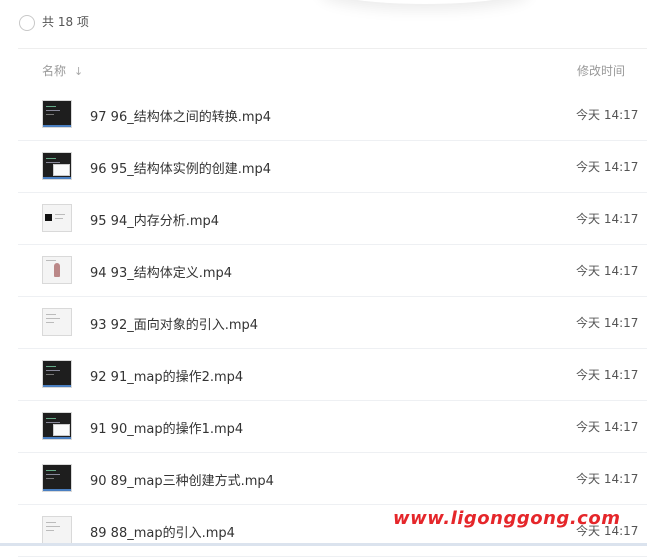 This screenshot has height=557, width=647. I want to click on file-row: 93 92_面向对象的引入.mp4 今天 14:17, so click(332, 323).